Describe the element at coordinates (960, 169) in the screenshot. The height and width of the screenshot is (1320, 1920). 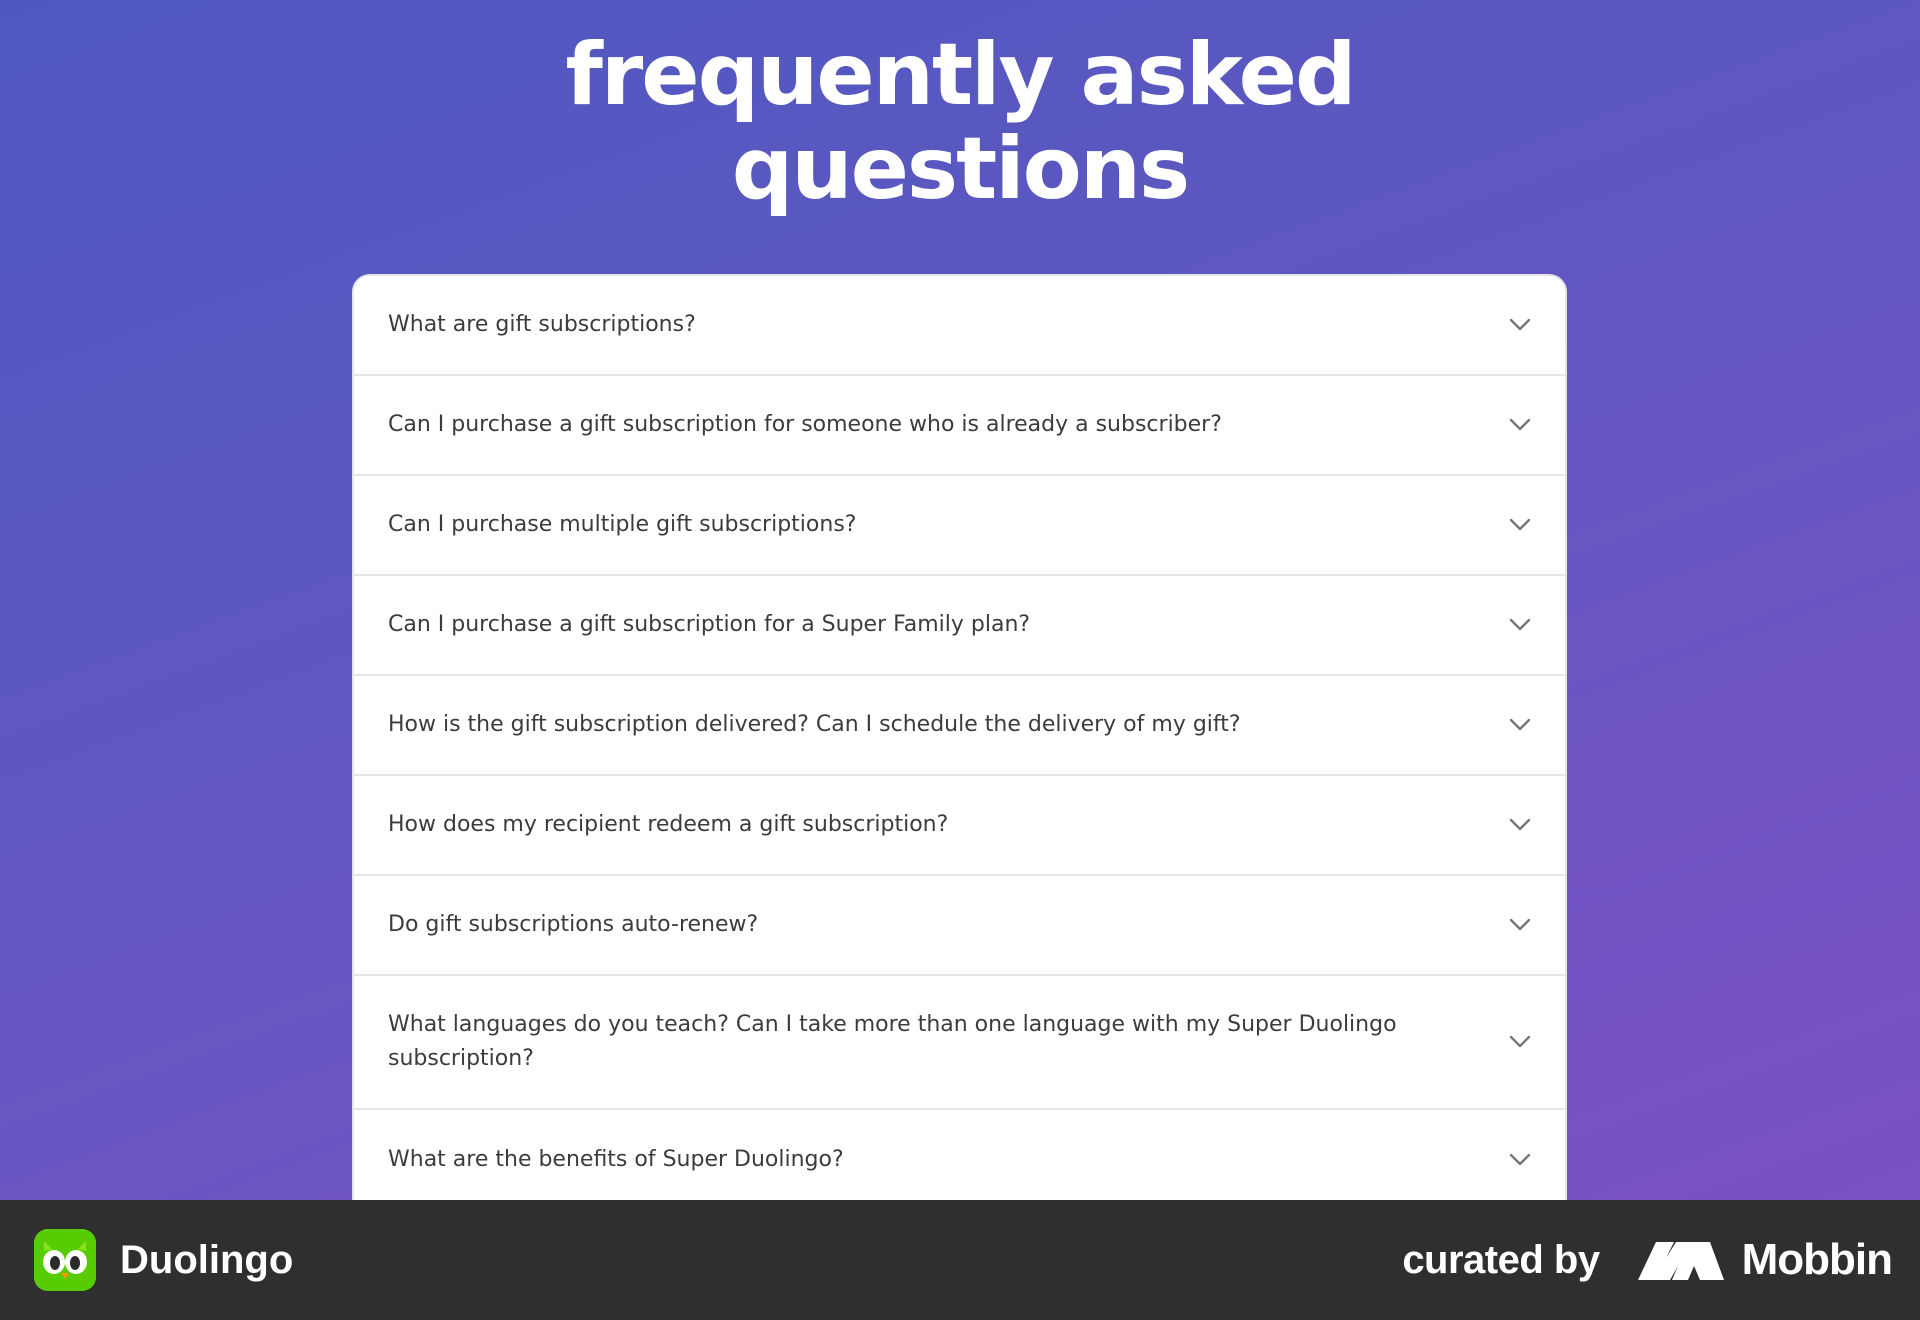
I see `page-title-line-2: questions` at that location.